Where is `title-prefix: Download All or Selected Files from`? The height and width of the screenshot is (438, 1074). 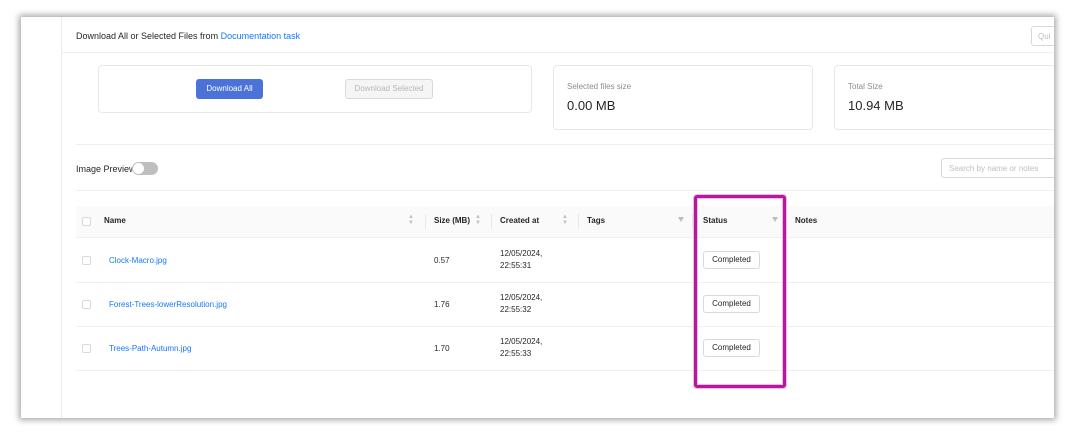 title-prefix: Download All or Selected Files from is located at coordinates (147, 36).